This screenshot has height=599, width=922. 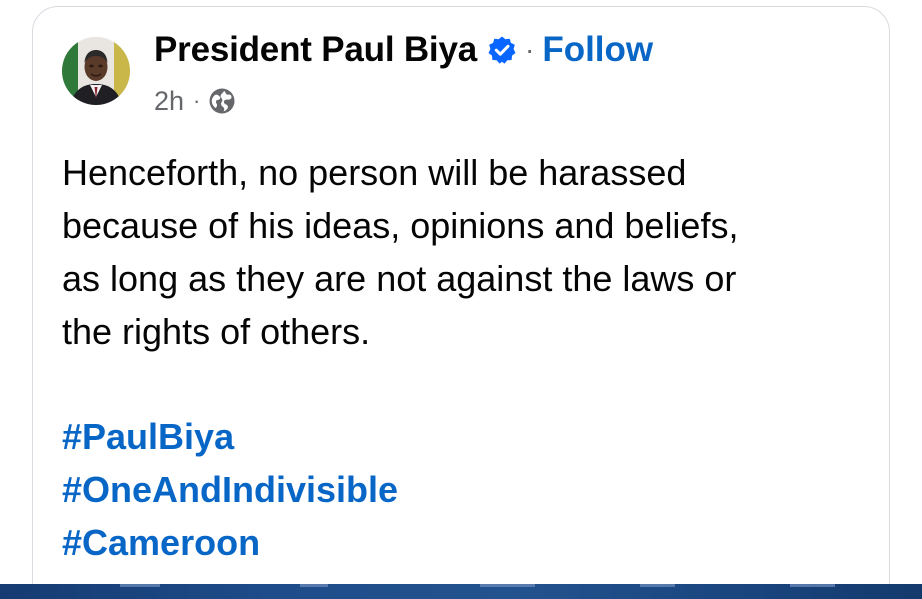 I want to click on attached-media-edge, so click(x=461, y=591).